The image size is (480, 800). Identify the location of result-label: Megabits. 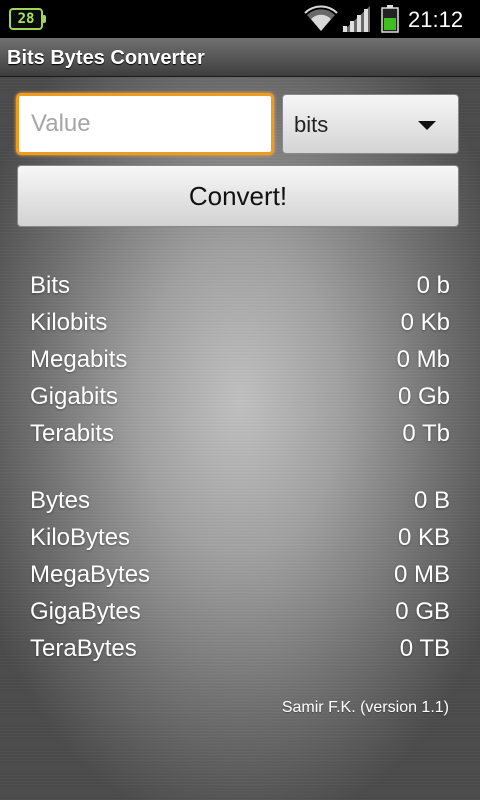
(79, 359).